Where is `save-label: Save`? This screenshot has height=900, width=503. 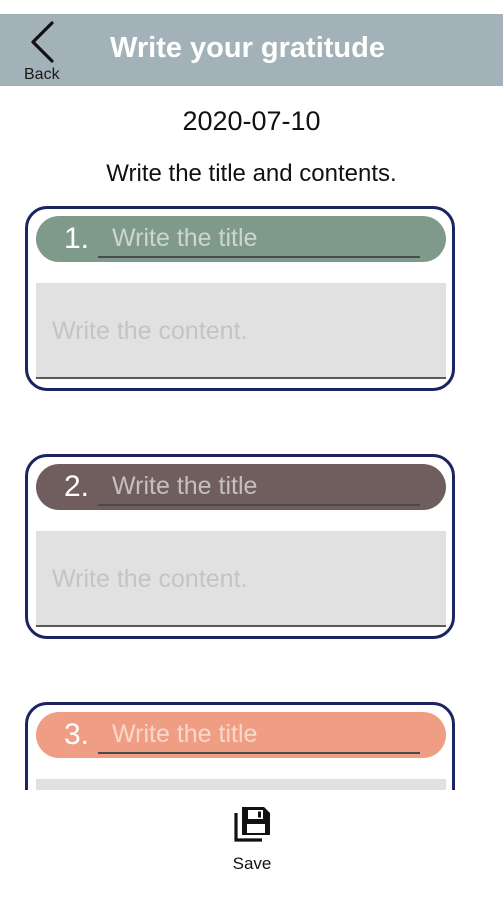
save-label: Save is located at coordinates (252, 863).